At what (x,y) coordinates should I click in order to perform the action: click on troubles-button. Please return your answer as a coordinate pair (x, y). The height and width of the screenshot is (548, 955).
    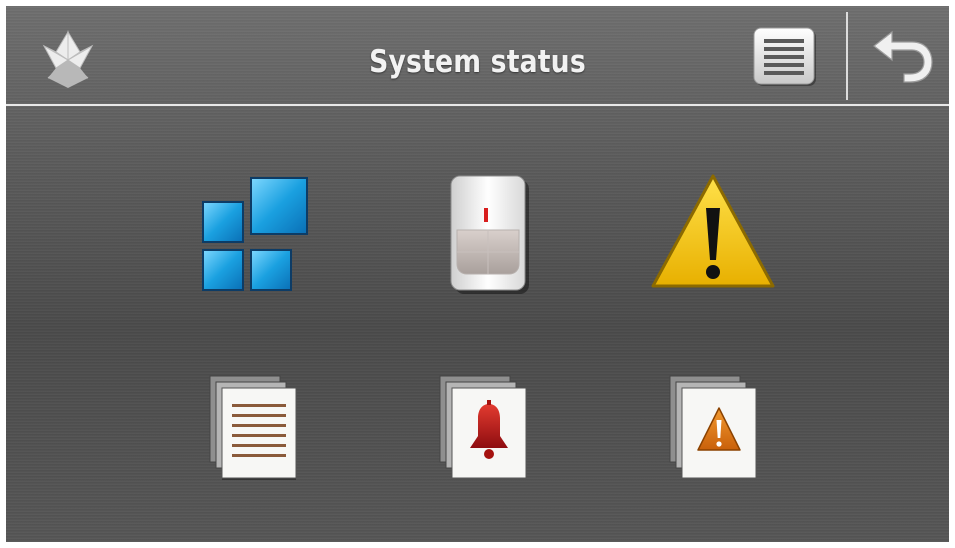
    Looking at the image, I should click on (713, 231).